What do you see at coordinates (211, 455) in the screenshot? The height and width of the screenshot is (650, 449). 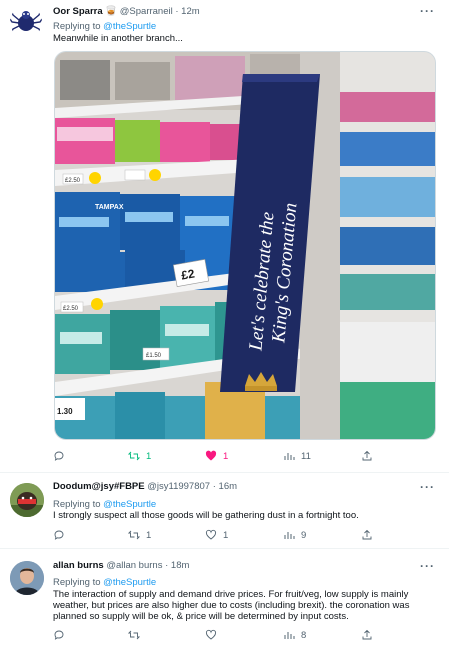 I see `heart-filled-icon` at bounding box center [211, 455].